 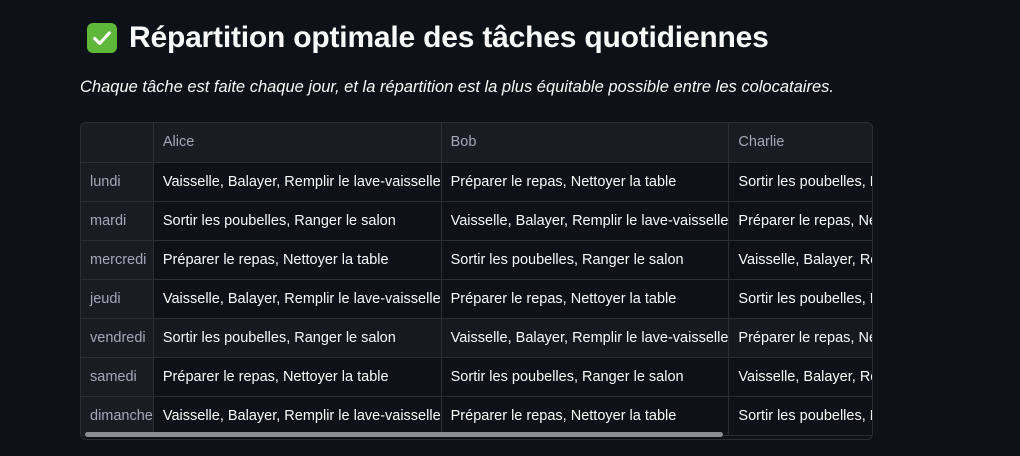 I want to click on scrollbar-thumb, so click(x=404, y=434).